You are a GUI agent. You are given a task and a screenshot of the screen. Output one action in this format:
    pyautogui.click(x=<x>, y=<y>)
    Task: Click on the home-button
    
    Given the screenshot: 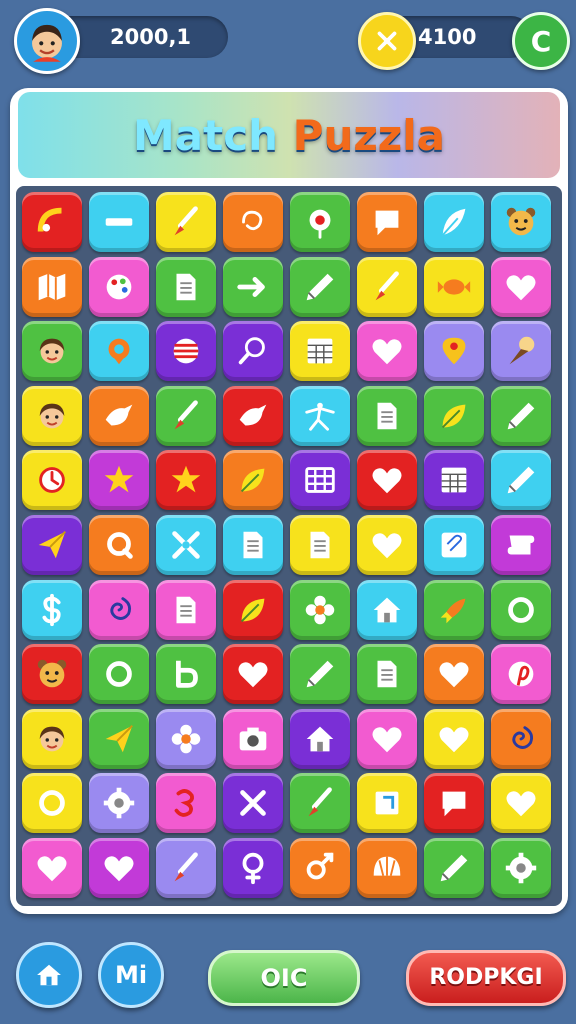 What is the action you would take?
    pyautogui.click(x=49, y=975)
    